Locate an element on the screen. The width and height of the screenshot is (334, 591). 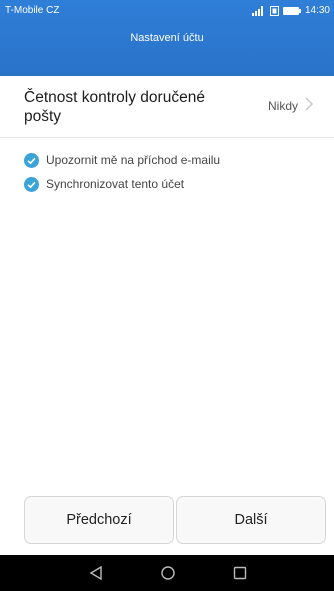
check-frequency-row: Četnost kontroly doručené pošty Nikdy is located at coordinates (167, 107).